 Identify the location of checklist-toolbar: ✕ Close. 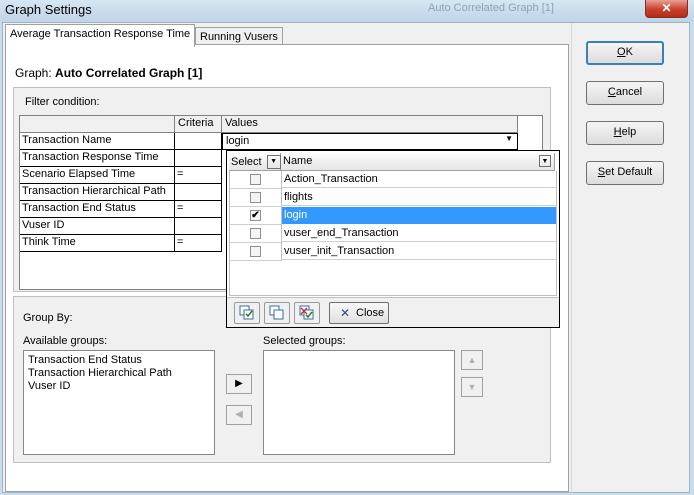
(393, 312).